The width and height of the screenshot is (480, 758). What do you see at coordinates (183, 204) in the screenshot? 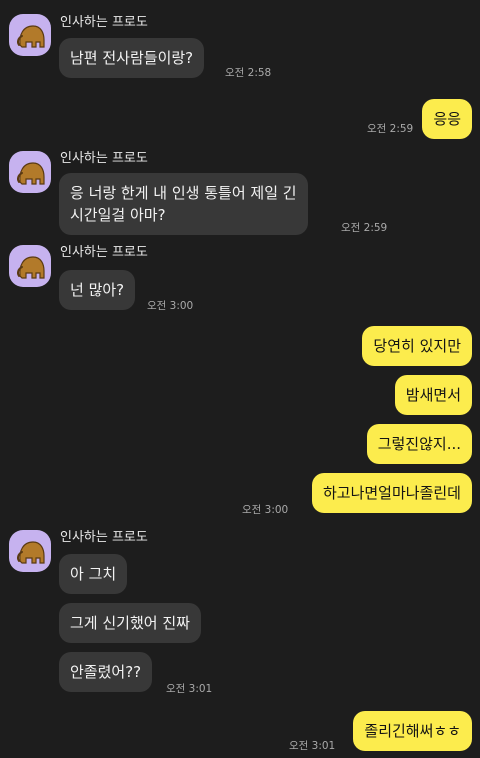
I see `message-bubble: 응 너랑 한게 내 인생 통틀어 제일 긴 시간일걸 아마?` at bounding box center [183, 204].